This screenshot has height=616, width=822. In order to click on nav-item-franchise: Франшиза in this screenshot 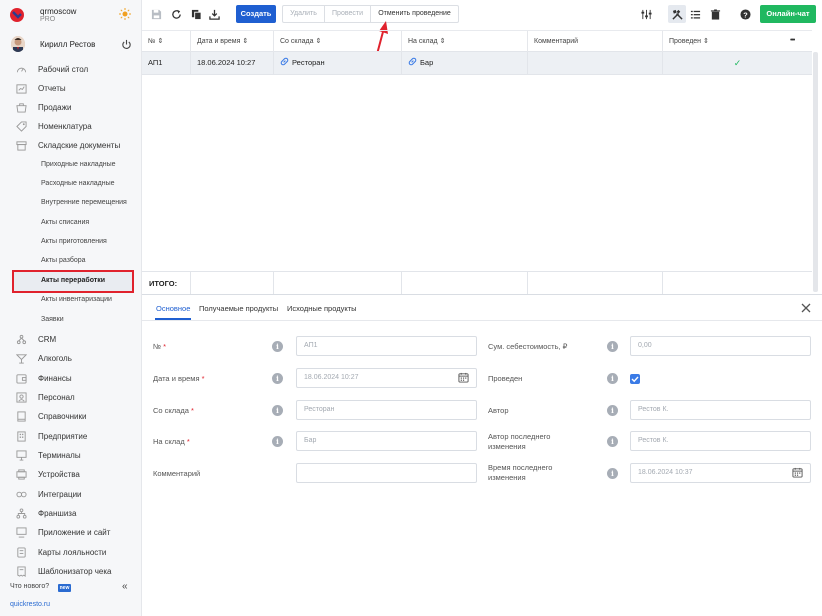, I will do `click(71, 513)`.